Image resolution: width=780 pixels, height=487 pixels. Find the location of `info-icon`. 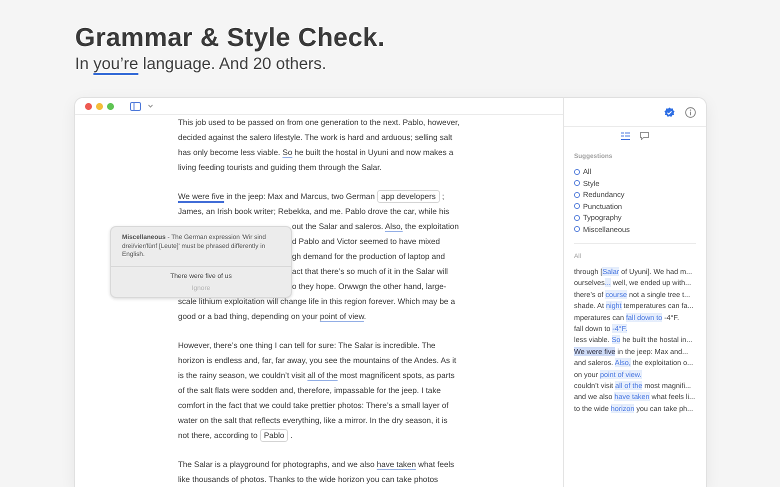

info-icon is located at coordinates (690, 112).